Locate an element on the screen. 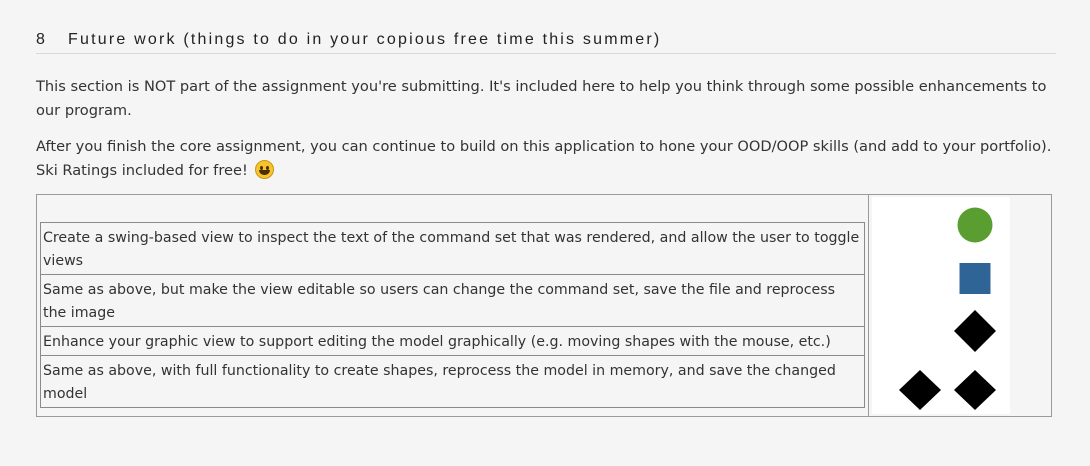  double-diamond-left-icon is located at coordinates (920, 390).